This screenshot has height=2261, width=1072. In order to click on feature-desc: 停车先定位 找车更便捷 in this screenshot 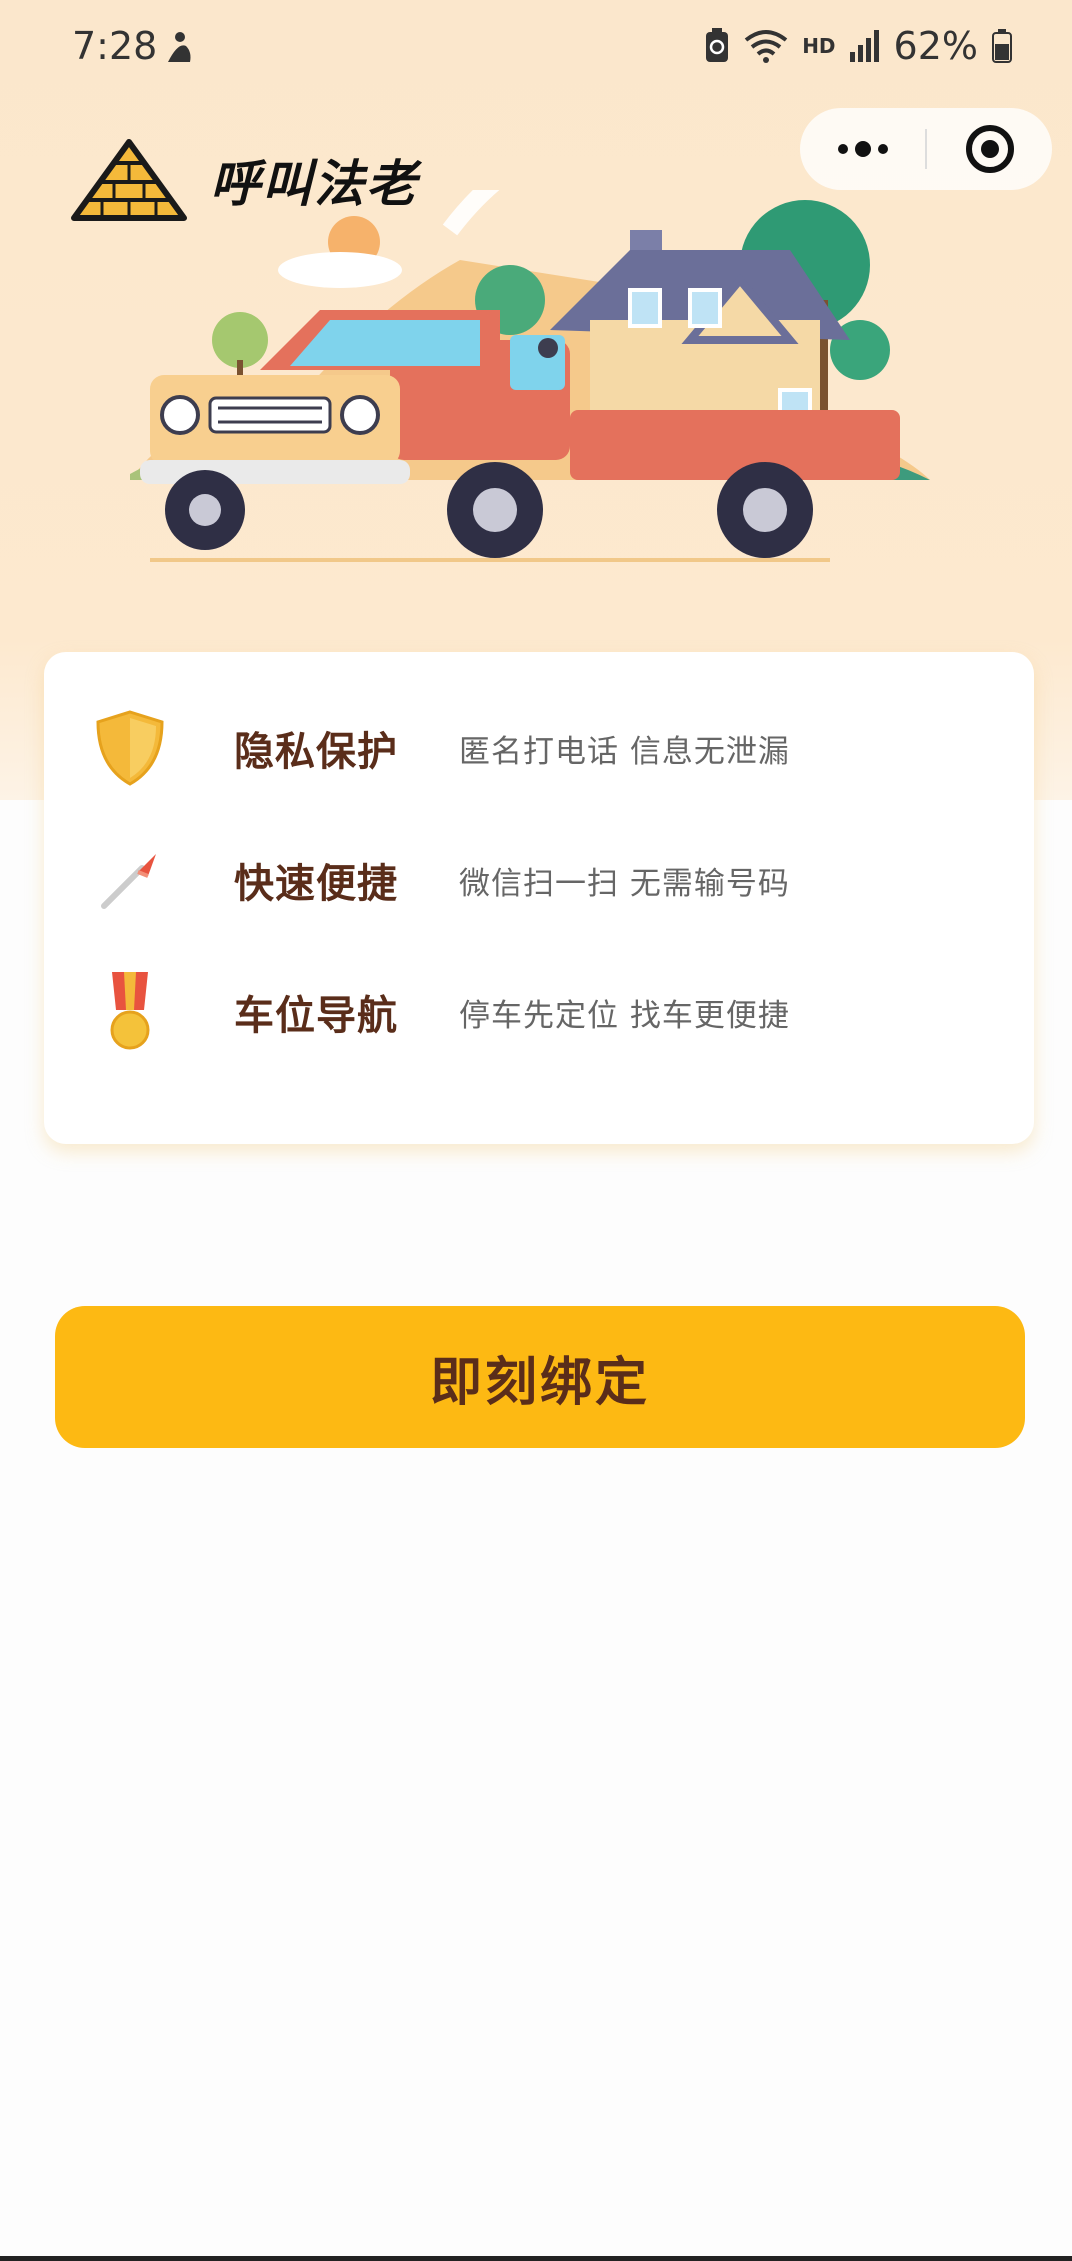, I will do `click(624, 1015)`.